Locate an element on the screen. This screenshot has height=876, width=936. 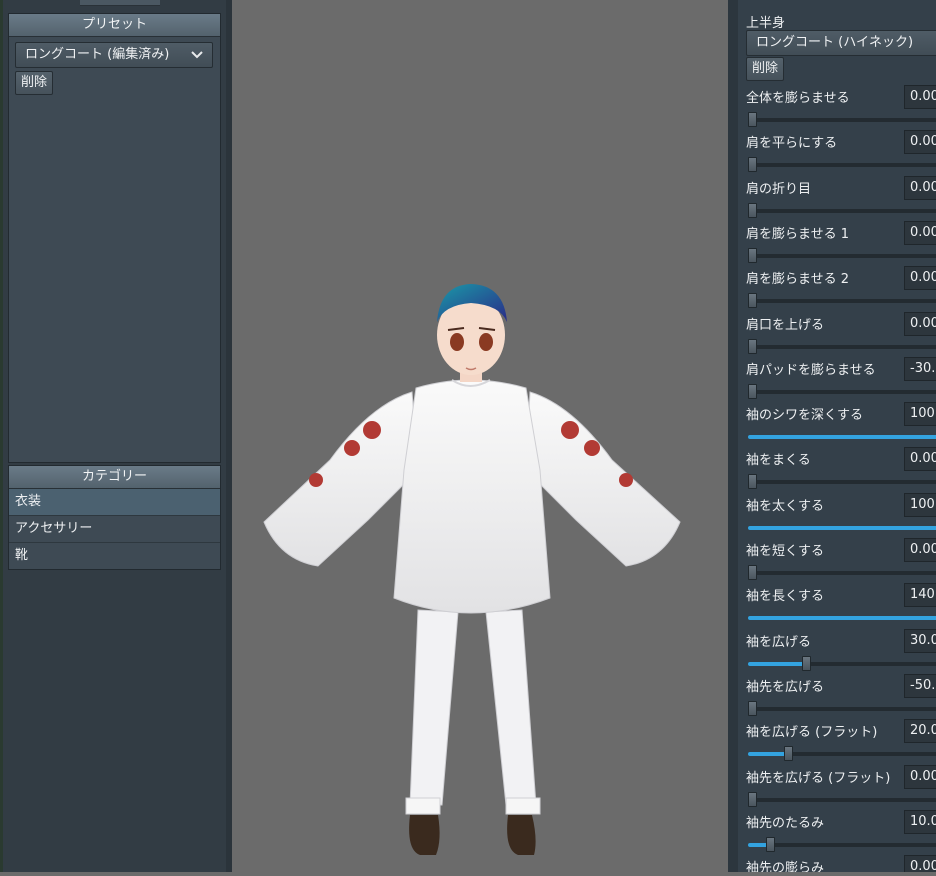
section-label-upper-body: 上半身 is located at coordinates (766, 23).